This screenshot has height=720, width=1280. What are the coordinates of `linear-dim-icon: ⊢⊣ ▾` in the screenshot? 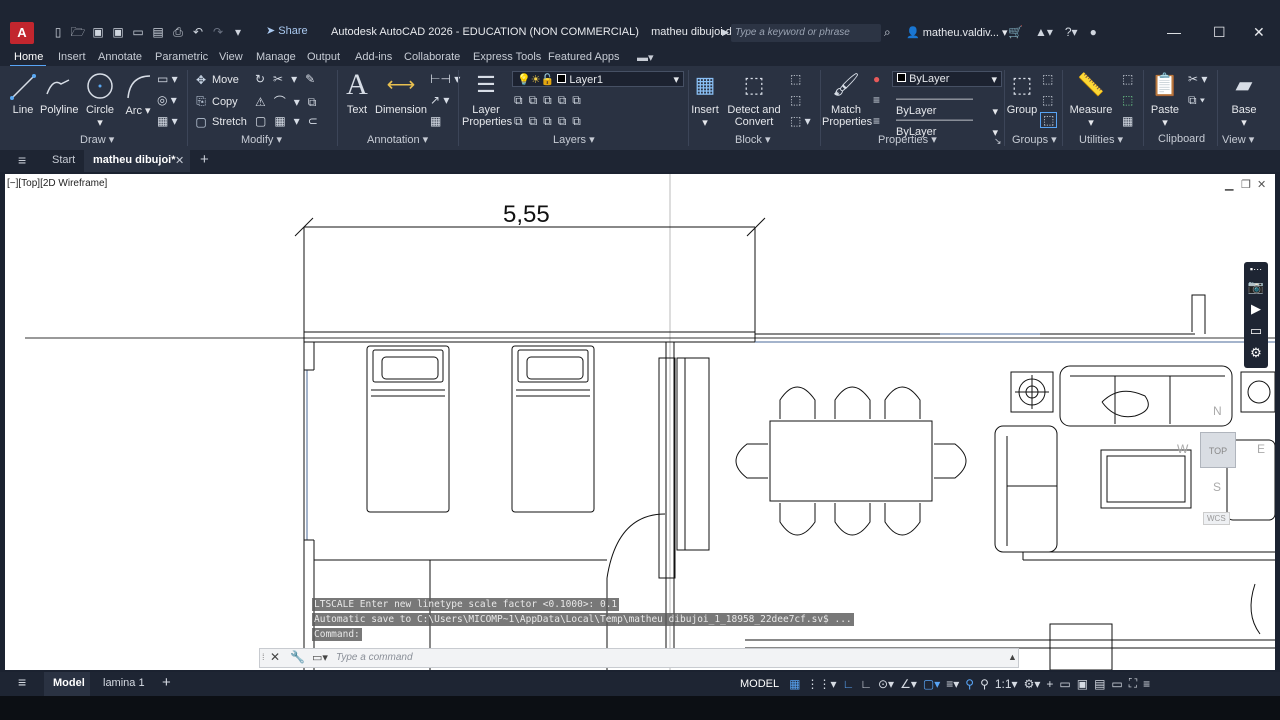 It's located at (445, 79).